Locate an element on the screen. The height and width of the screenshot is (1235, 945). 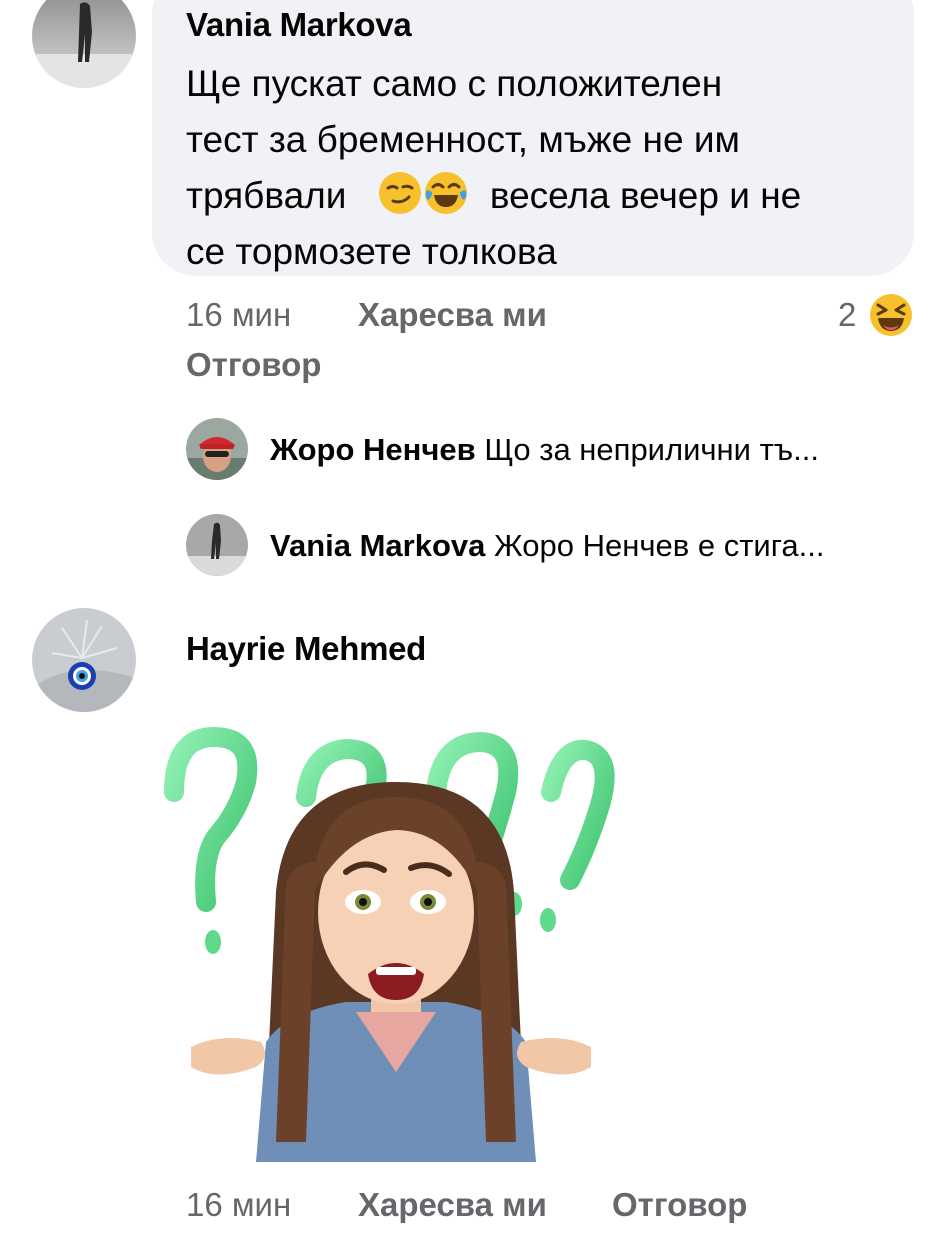
comment-author: Vania Markova is located at coordinates (299, 25).